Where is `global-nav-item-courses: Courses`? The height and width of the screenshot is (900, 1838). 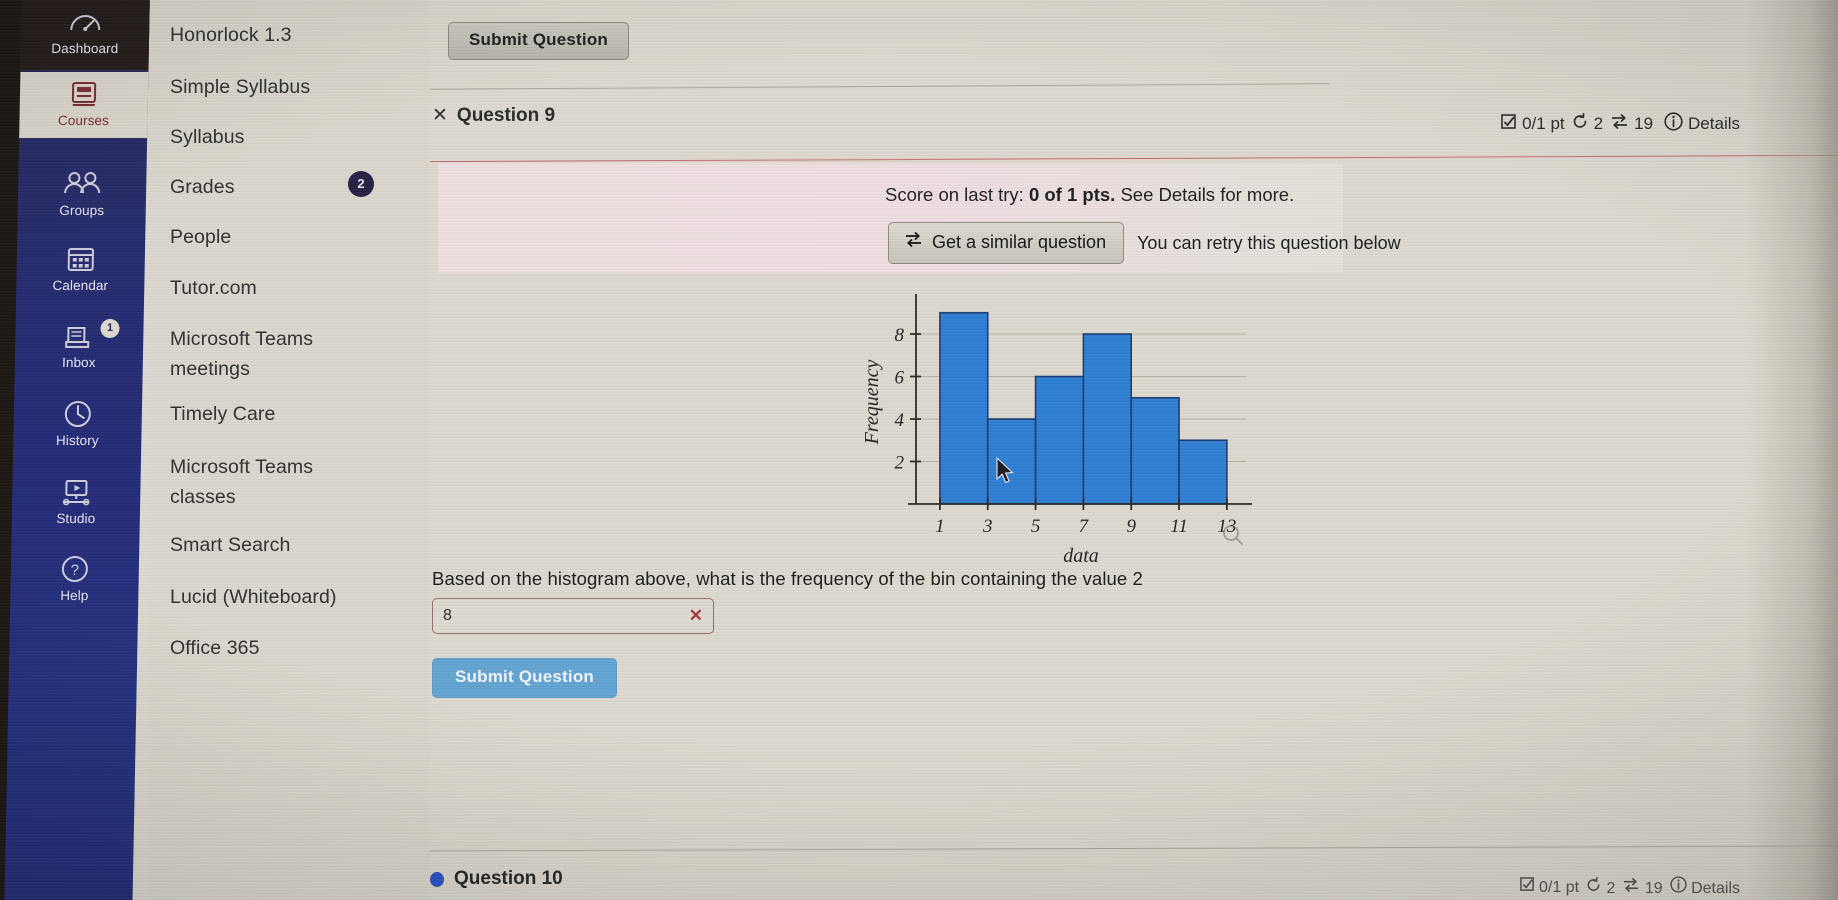
global-nav-item-courses: Courses is located at coordinates (84, 105).